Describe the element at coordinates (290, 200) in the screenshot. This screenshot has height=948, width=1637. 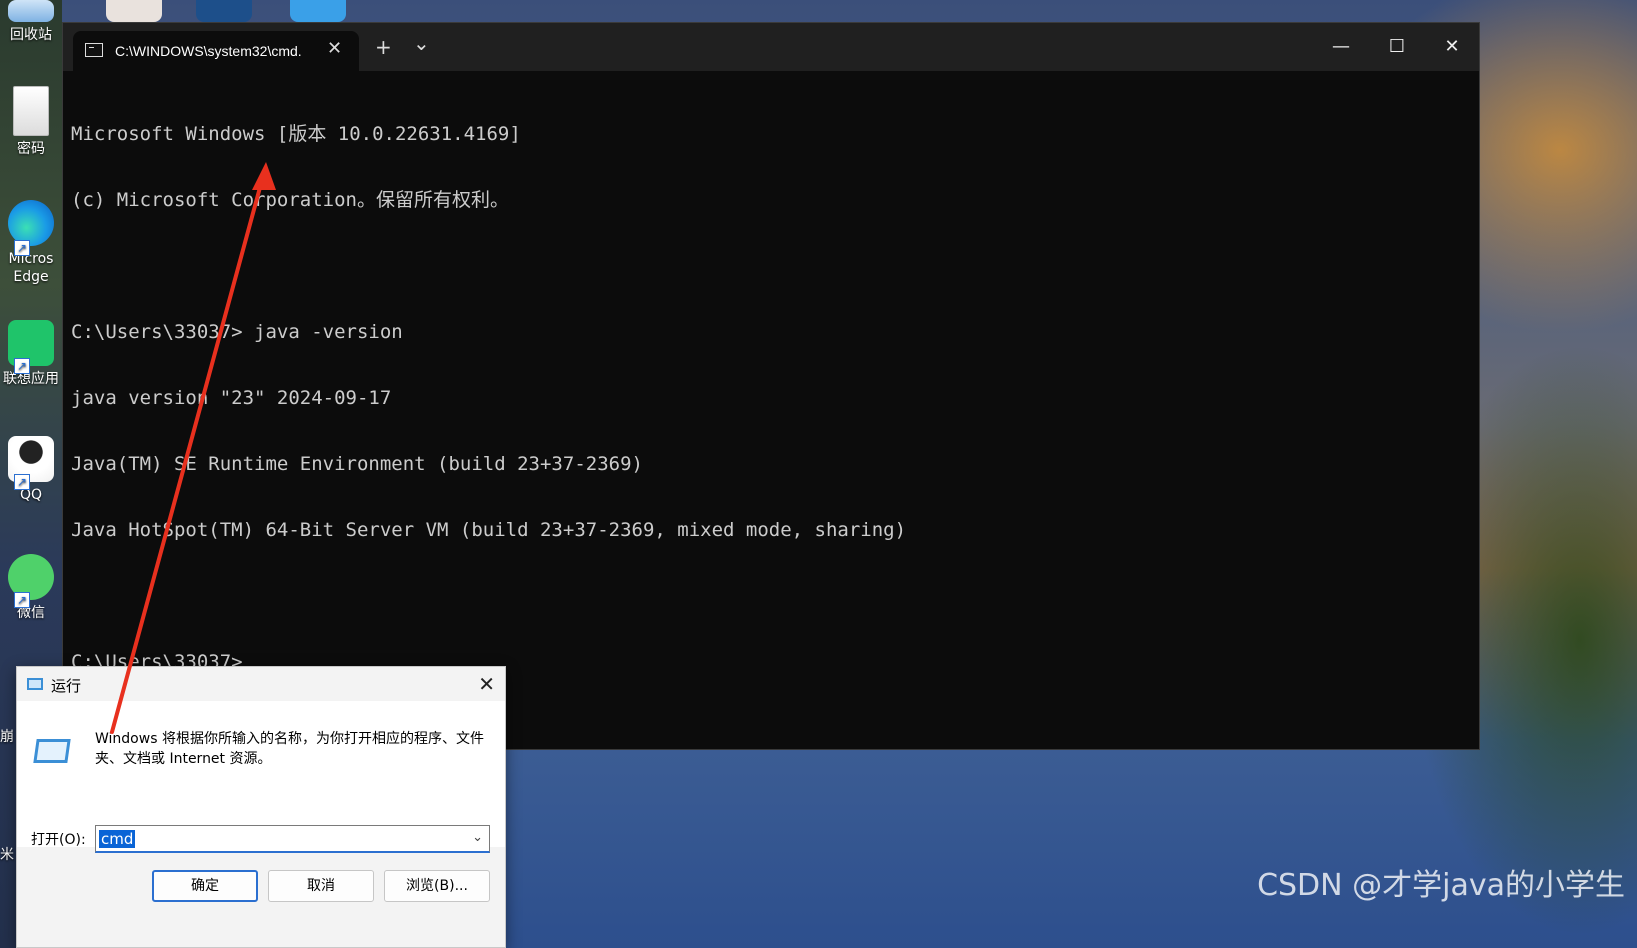
I see `console-line: (c) Microsoft Corporation。保留所有权利。` at that location.